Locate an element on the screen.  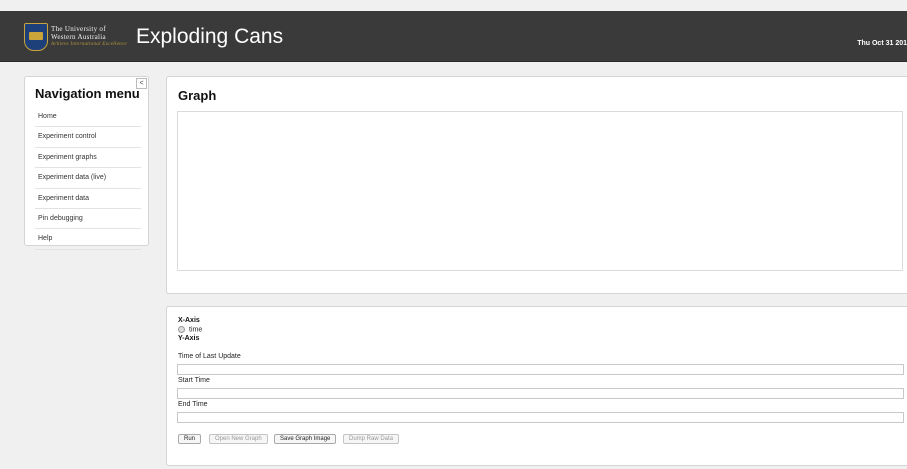
navigation-menu-title: Navigation menu is located at coordinates (87, 93).